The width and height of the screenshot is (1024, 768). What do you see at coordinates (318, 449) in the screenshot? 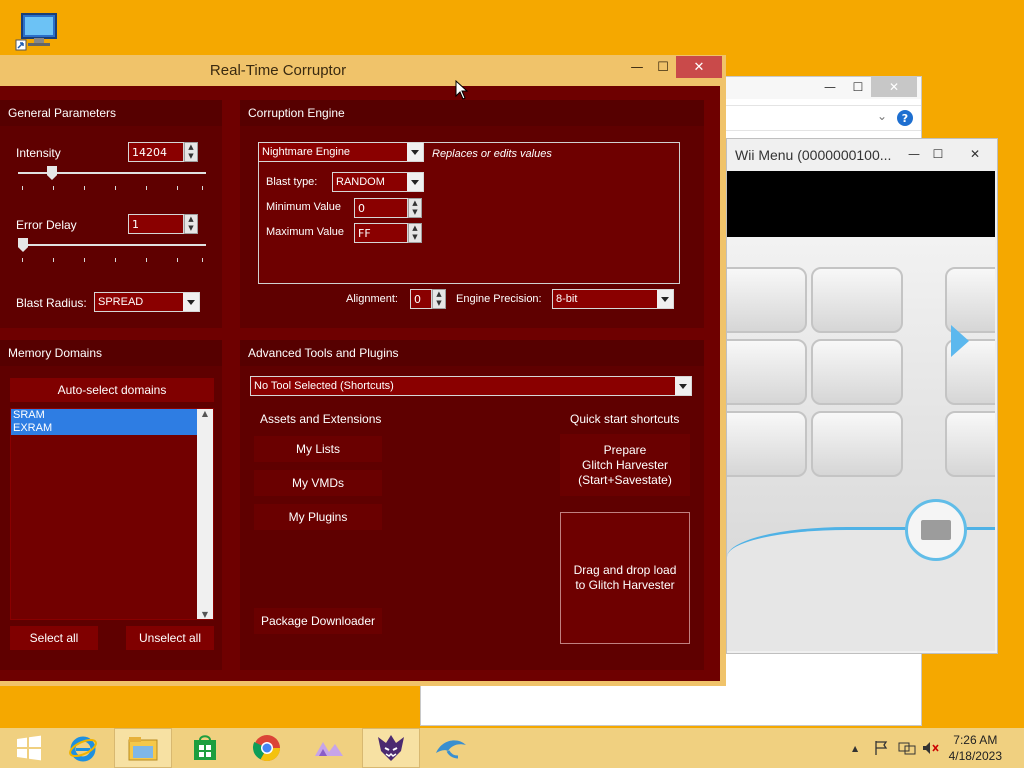
I see `my-lists-button: My Lists` at bounding box center [318, 449].